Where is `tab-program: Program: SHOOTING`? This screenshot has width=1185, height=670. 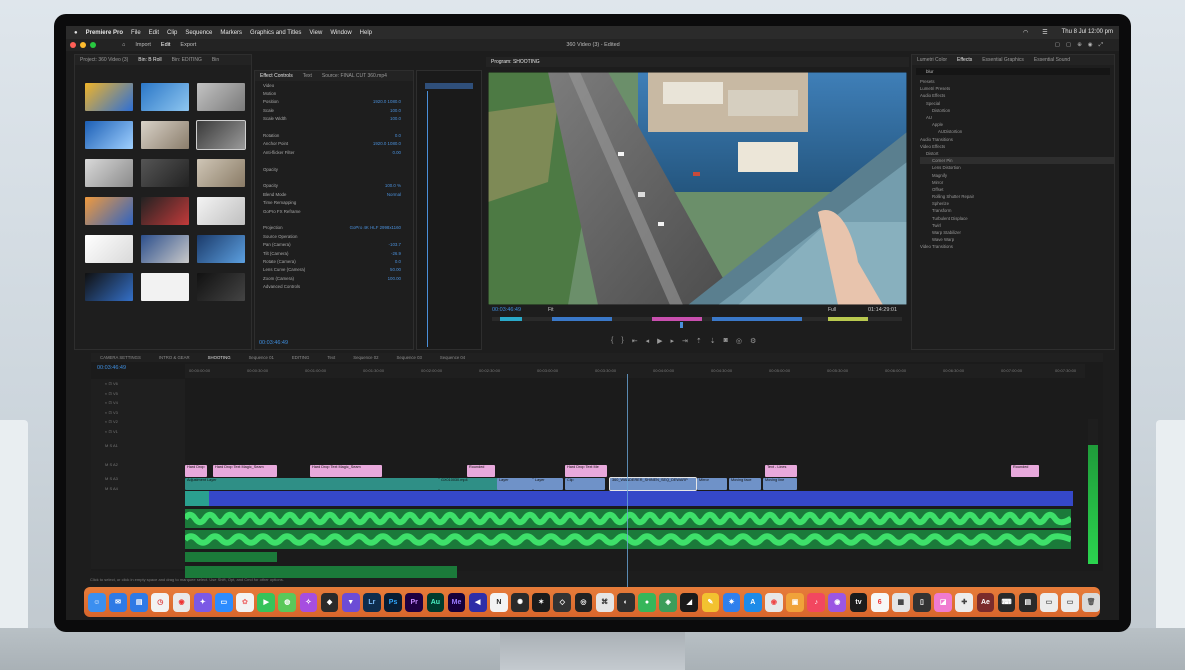 tab-program: Program: SHOOTING is located at coordinates (515, 62).